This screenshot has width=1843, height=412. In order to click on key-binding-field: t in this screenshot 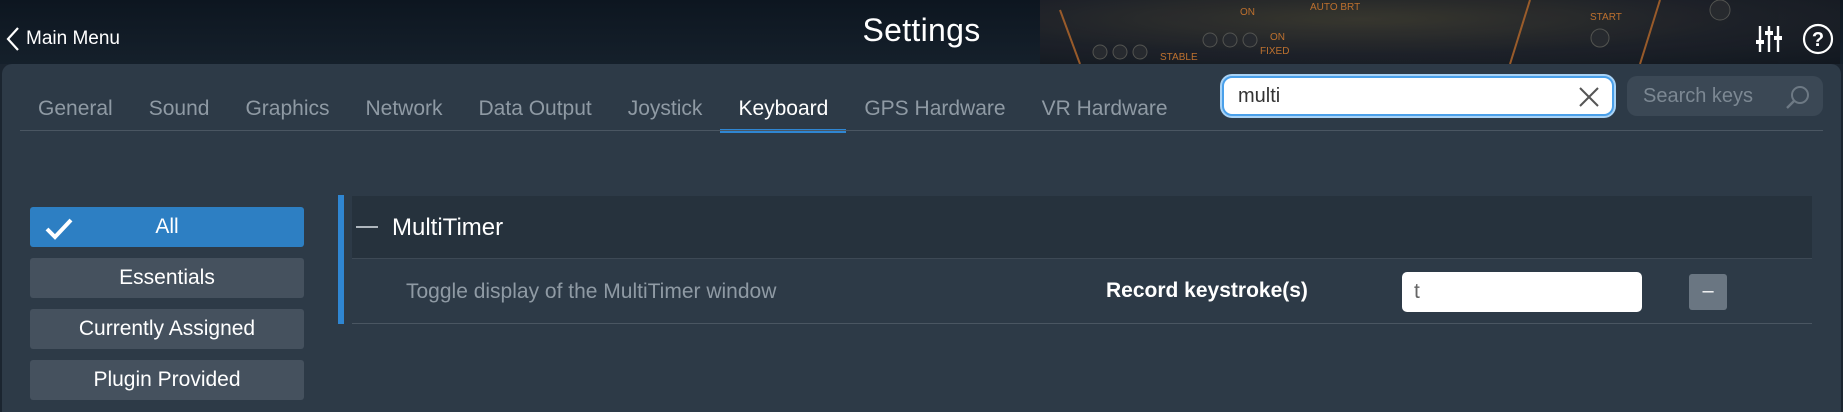, I will do `click(1522, 292)`.